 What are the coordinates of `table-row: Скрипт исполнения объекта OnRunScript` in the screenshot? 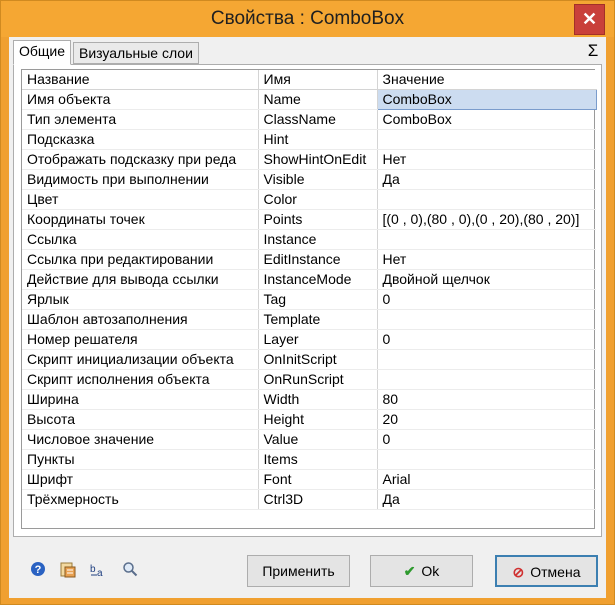 It's located at (309, 379).